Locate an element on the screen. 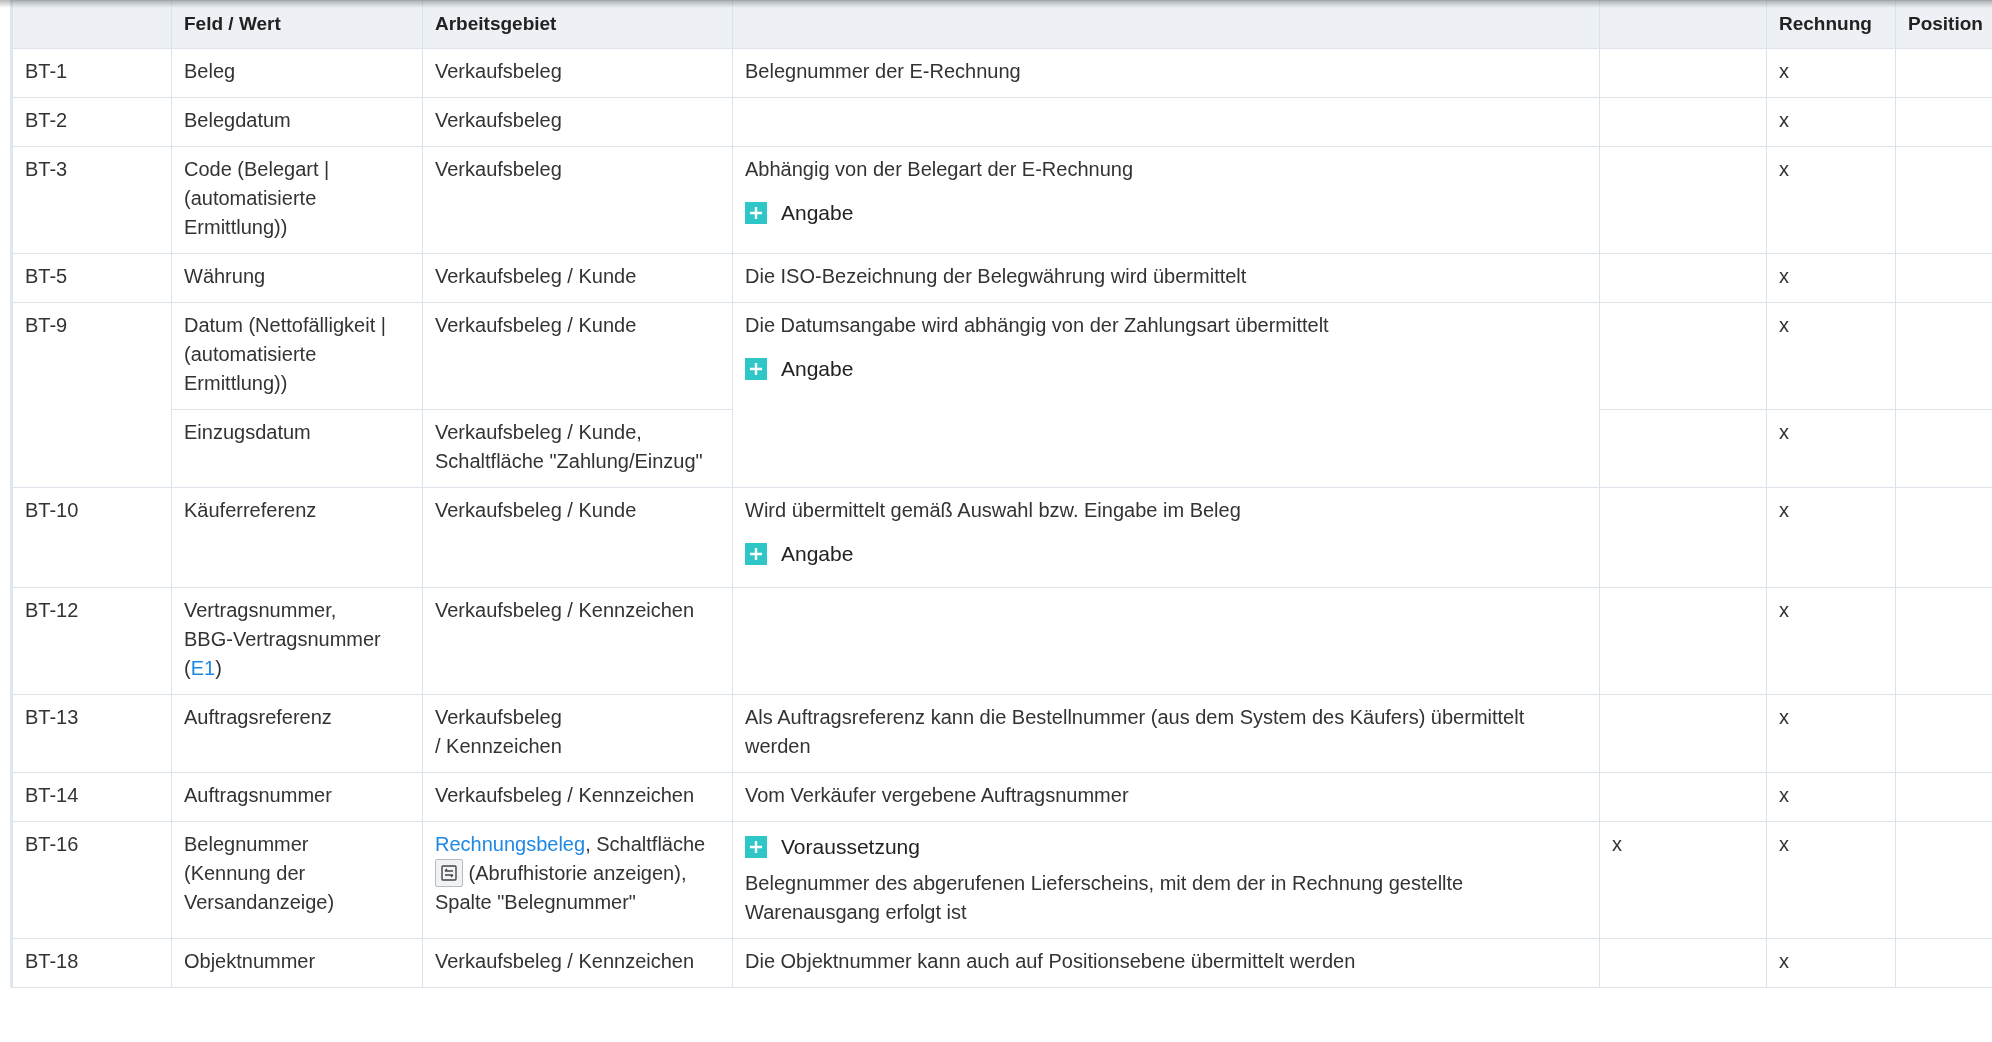 The image size is (1992, 1042). history-icon is located at coordinates (449, 873).